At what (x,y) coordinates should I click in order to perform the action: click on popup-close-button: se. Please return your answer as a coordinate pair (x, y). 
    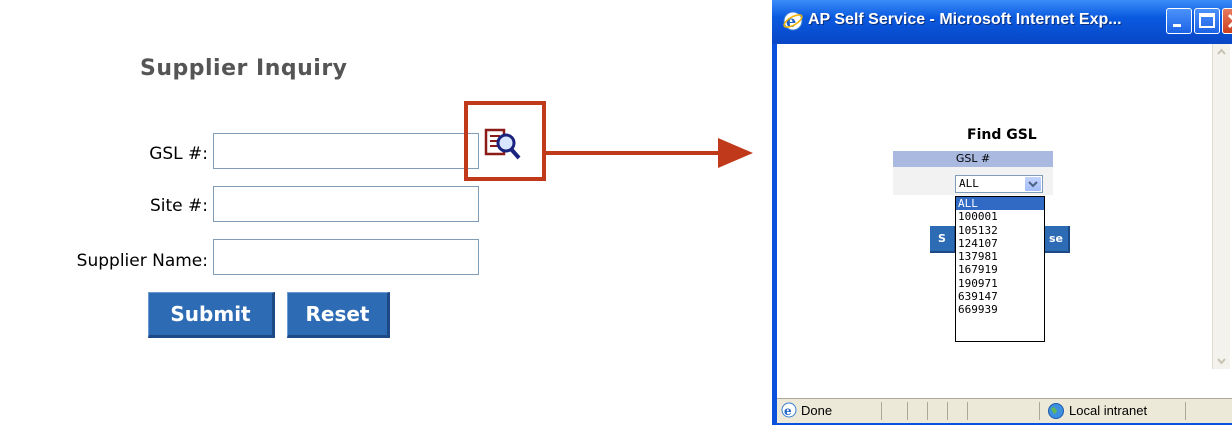
    Looking at the image, I should click on (1057, 239).